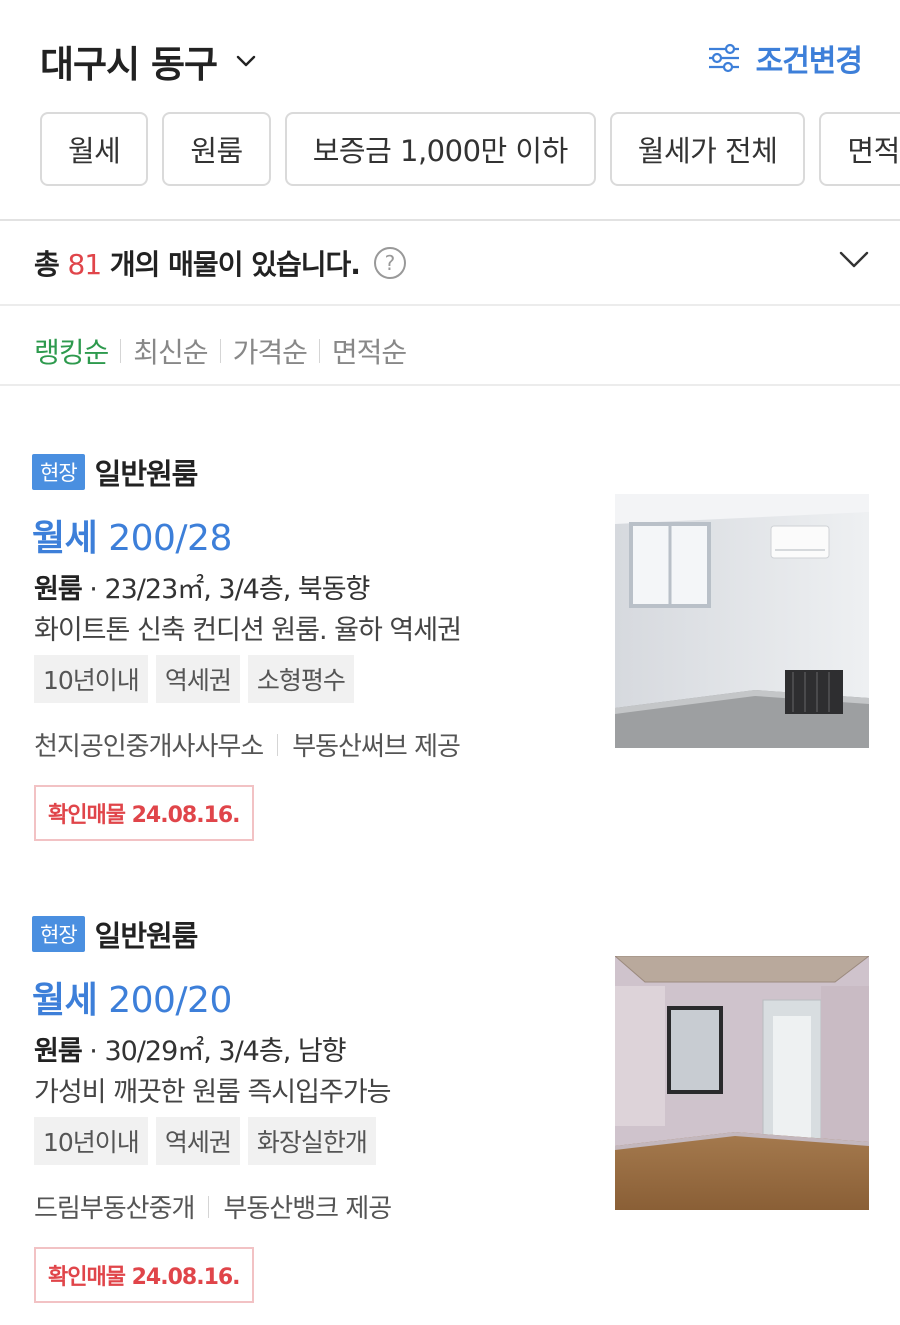 This screenshot has width=900, height=1325. I want to click on listing-tags: 10년이내 역세권 화장실한개, so click(205, 1141).